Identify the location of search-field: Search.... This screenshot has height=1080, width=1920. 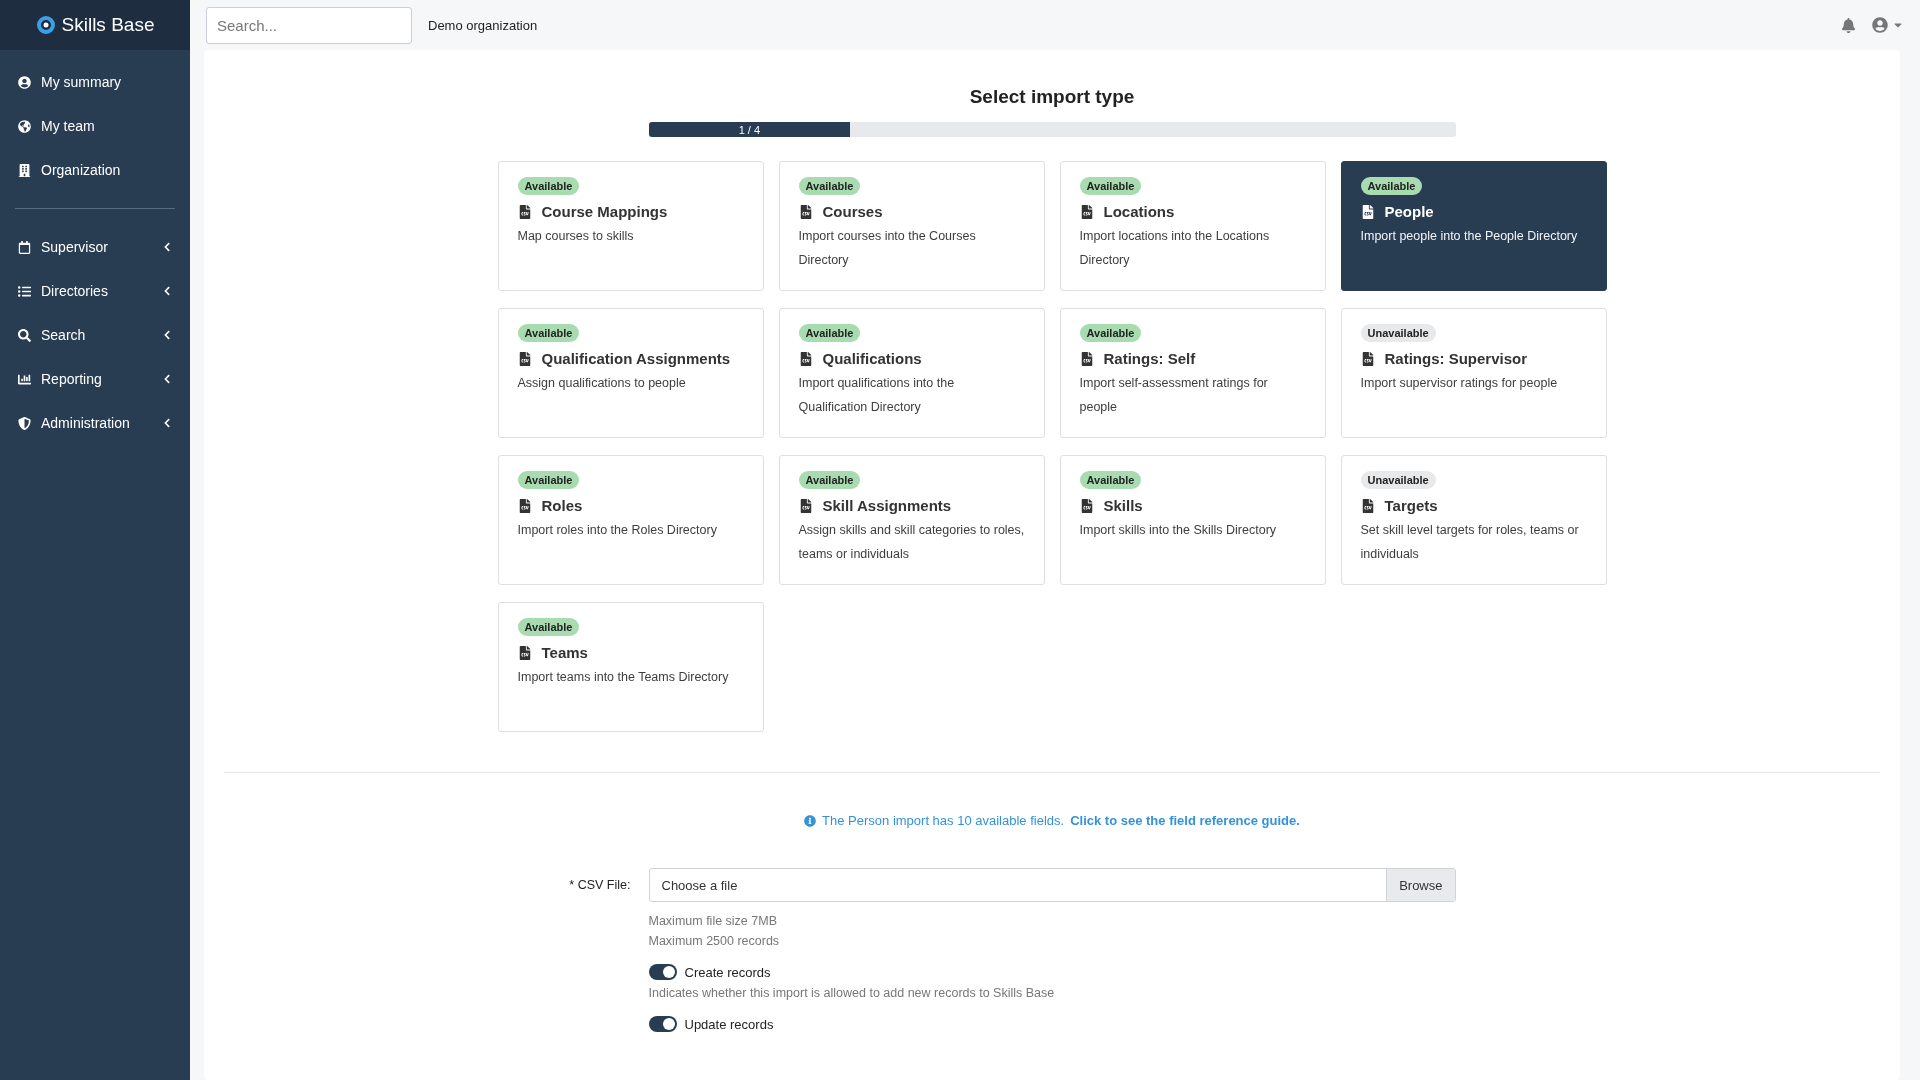
(309, 25).